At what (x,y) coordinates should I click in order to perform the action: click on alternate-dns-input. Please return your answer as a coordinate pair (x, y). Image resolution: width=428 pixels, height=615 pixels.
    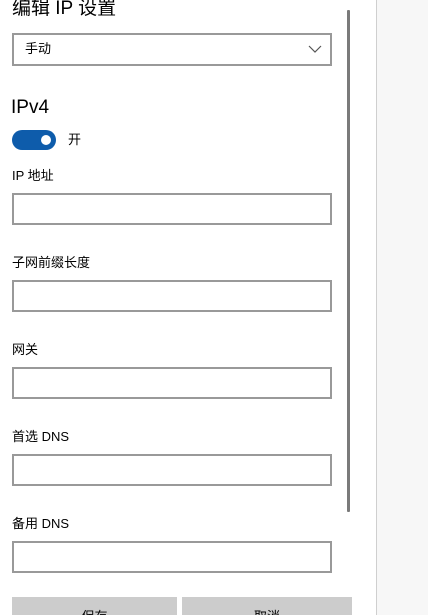
    Looking at the image, I should click on (172, 557).